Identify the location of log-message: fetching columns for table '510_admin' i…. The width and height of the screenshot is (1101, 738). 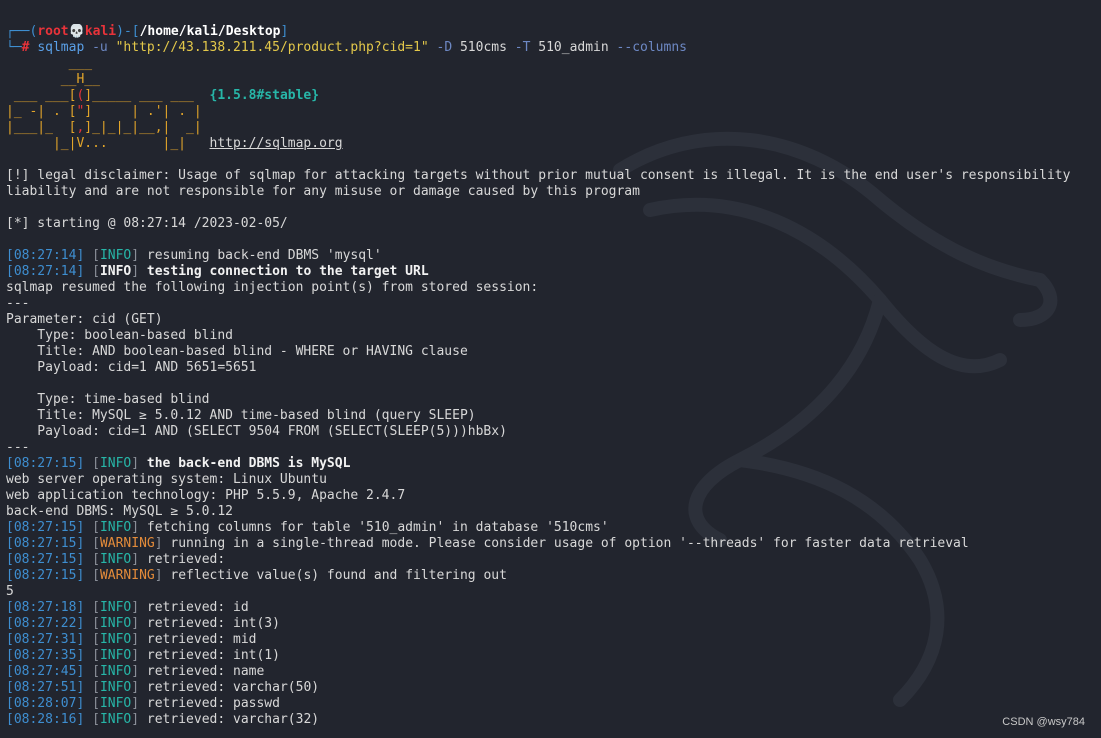
(377, 527).